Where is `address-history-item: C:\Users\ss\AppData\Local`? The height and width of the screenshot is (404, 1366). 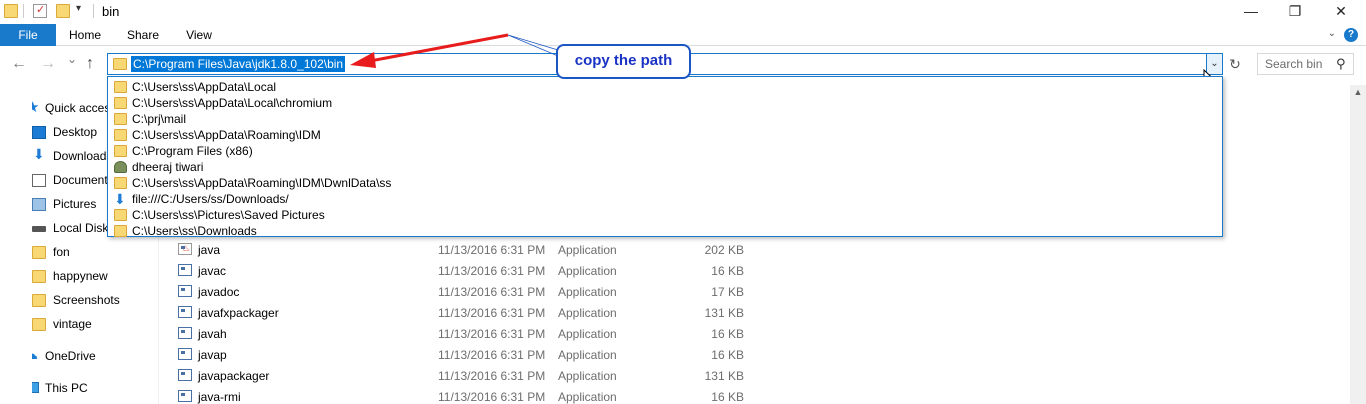 address-history-item: C:\Users\ss\AppData\Local is located at coordinates (662, 87).